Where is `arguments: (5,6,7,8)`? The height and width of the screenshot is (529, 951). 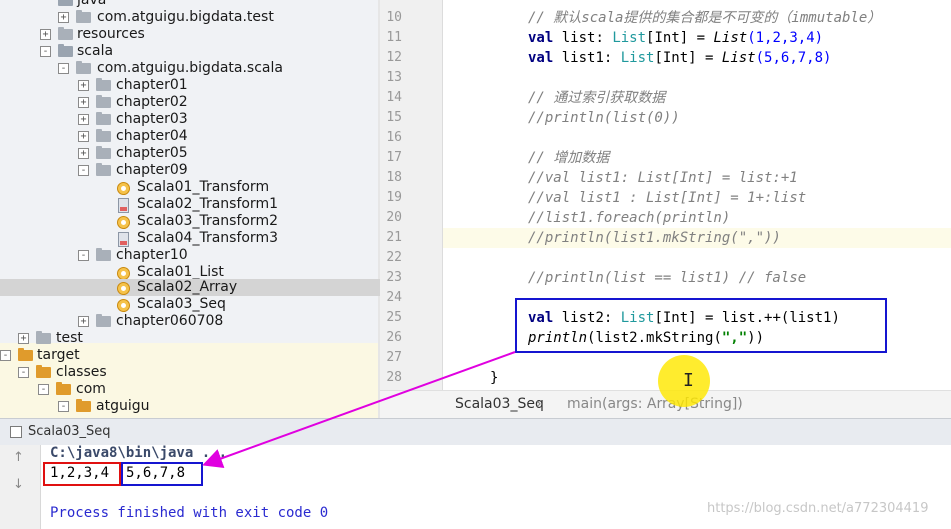
arguments: (5,6,7,8) is located at coordinates (793, 58).